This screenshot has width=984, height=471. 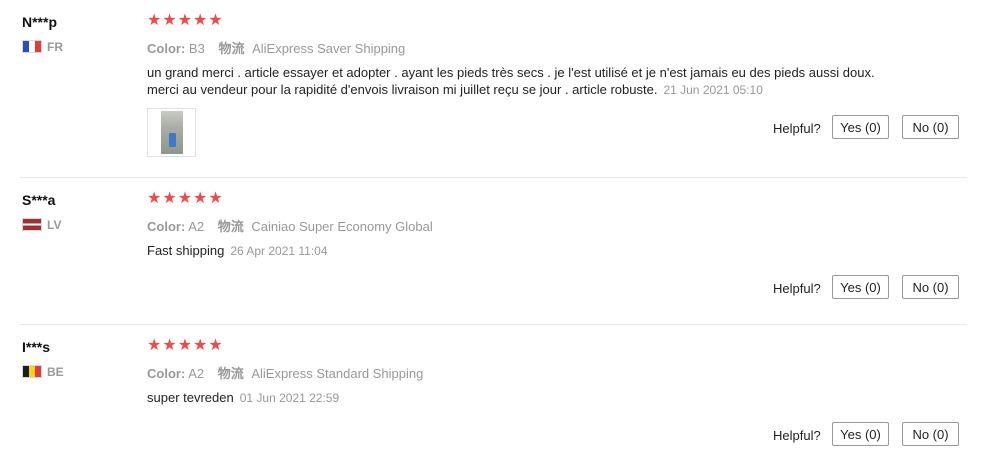 I want to click on photo-image, so click(x=172, y=132).